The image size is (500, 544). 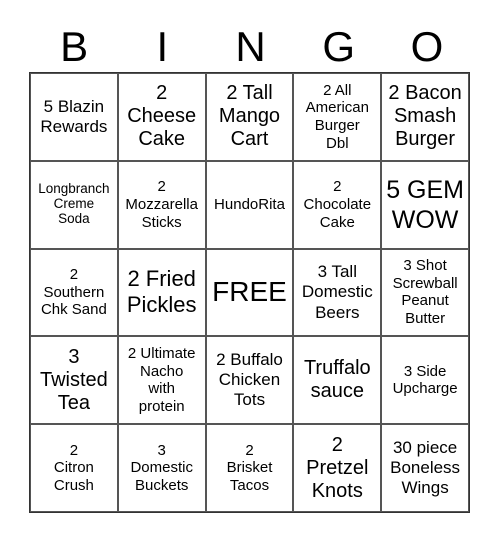 What do you see at coordinates (74, 380) in the screenshot?
I see `bingo-cell: 3 Twisted Tea` at bounding box center [74, 380].